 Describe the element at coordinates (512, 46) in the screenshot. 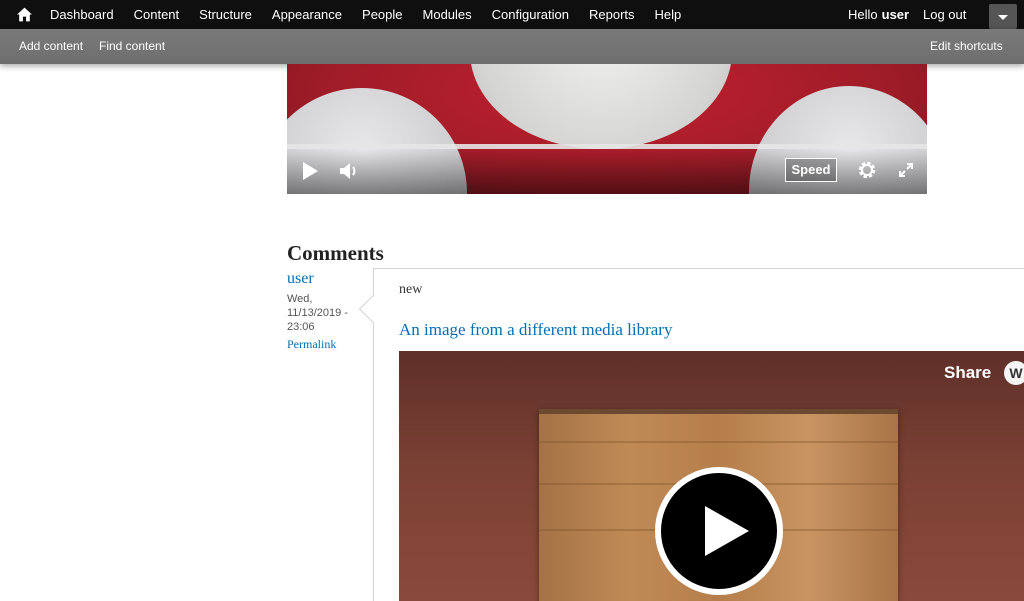

I see `shortcuts-bar: Add content Find content Edit shortcuts` at that location.